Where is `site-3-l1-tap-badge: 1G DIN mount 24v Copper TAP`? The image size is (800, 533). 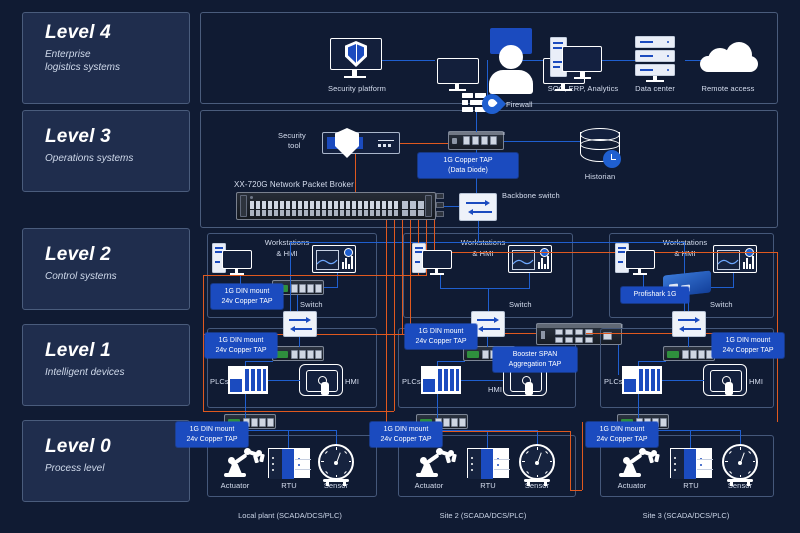
site-3-l1-tap-badge: 1G DIN mount 24v Copper TAP is located at coordinates (748, 345).